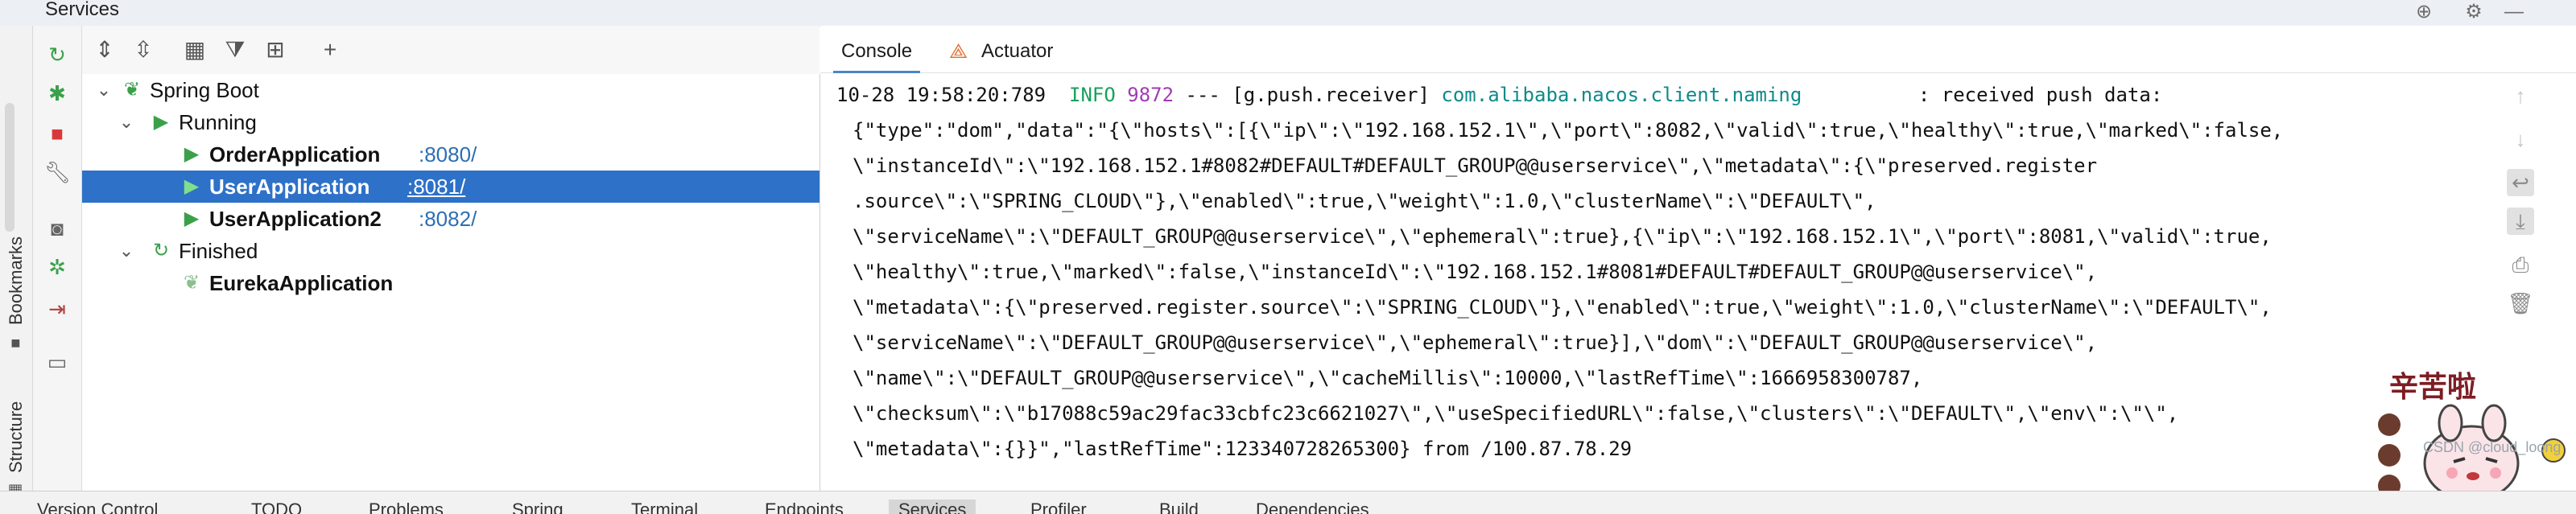 This screenshot has height=514, width=2576. I want to click on tree-node-user-application-2: ▶ UserApplication2 :8082/, so click(450, 219).